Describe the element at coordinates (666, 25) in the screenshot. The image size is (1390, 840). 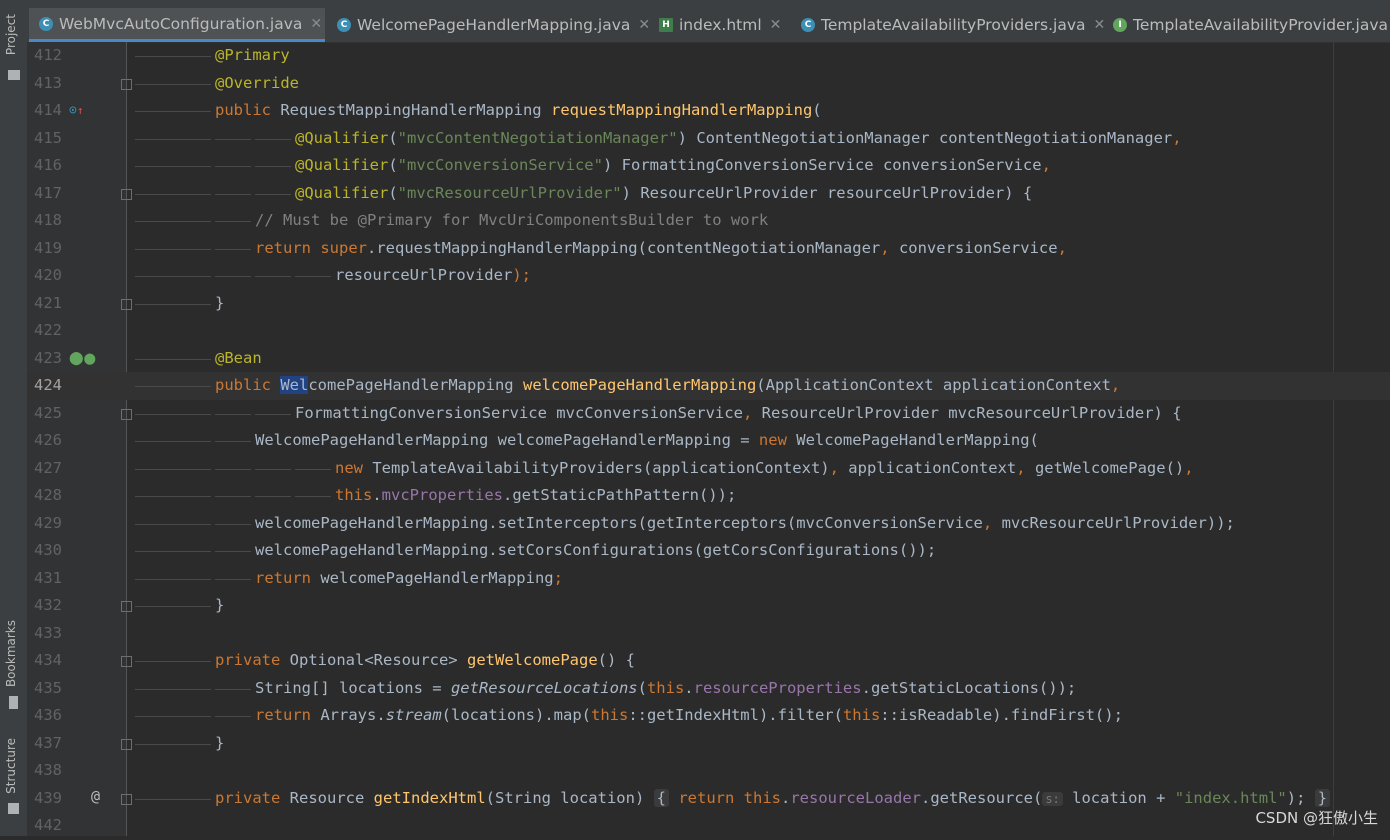
I see `html-file-icon: H` at that location.